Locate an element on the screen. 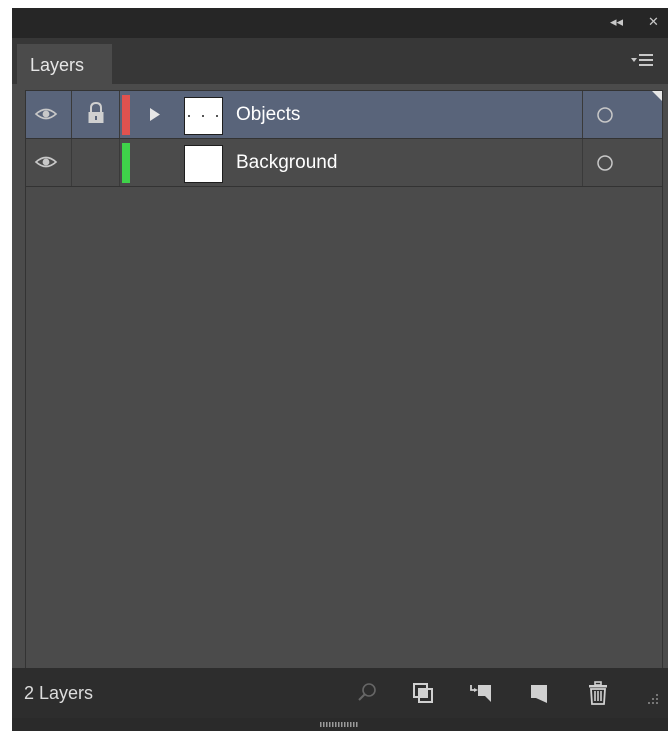 The height and width of the screenshot is (736, 668). panel-title-bar: ◂◂ ✕ is located at coordinates (340, 23).